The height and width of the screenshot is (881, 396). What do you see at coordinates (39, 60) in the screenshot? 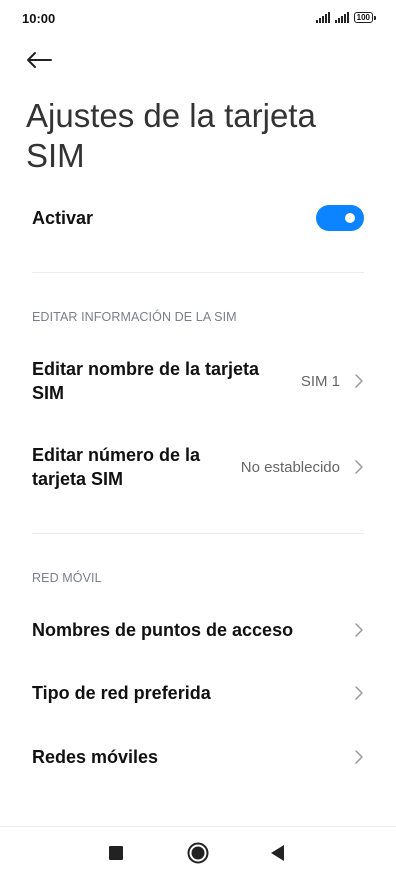
I see `arrow-left-icon` at bounding box center [39, 60].